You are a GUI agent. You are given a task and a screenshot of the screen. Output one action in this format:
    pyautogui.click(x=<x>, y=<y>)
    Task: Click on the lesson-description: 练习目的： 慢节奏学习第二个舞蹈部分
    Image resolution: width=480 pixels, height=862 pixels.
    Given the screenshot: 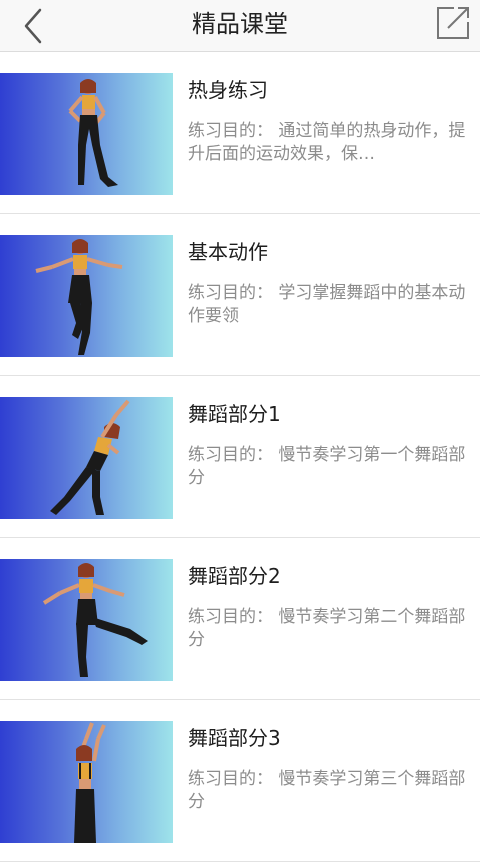 What is the action you would take?
    pyautogui.click(x=327, y=628)
    